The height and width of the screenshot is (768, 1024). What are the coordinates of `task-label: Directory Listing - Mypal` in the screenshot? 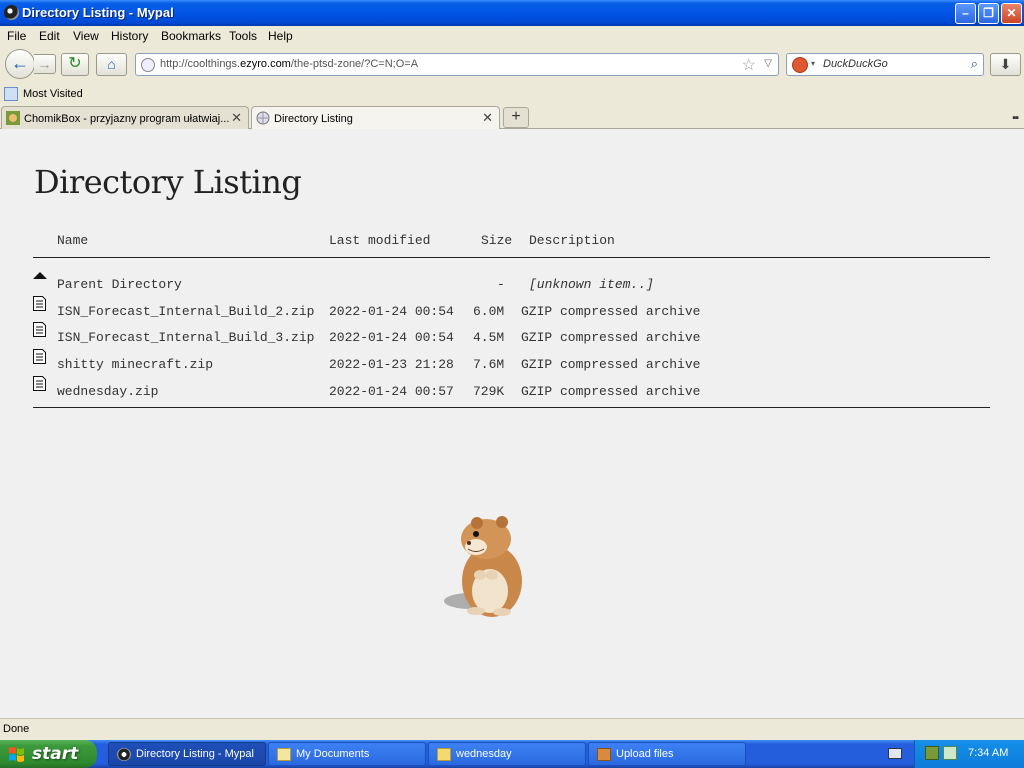 It's located at (195, 754).